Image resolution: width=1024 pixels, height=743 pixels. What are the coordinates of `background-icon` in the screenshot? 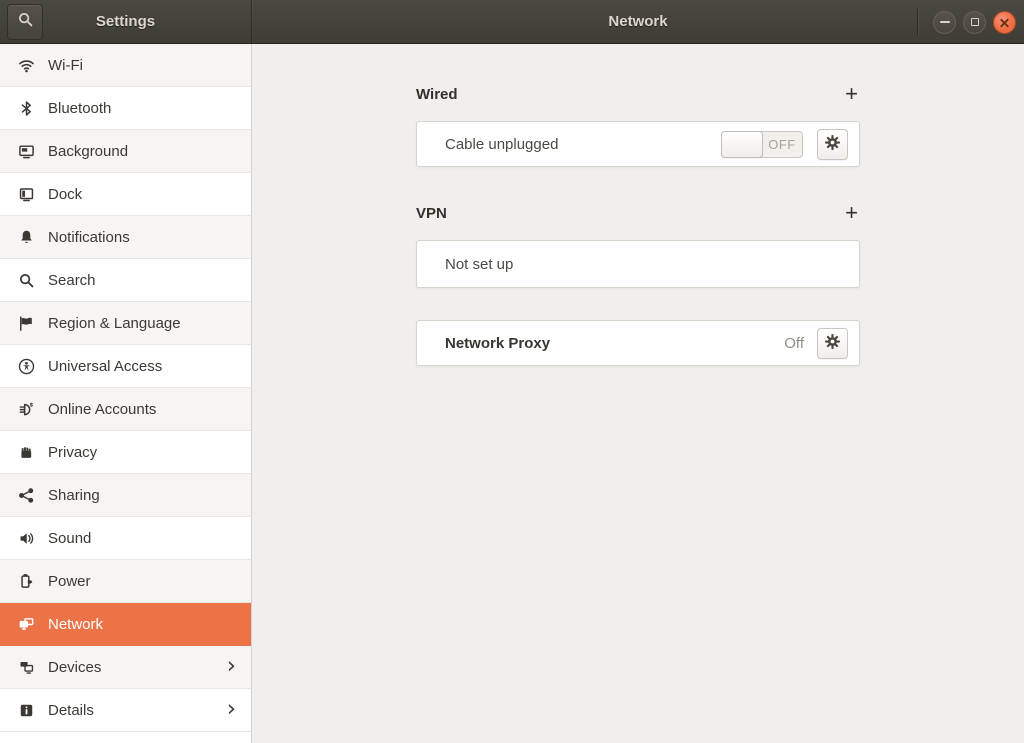 It's located at (26, 151).